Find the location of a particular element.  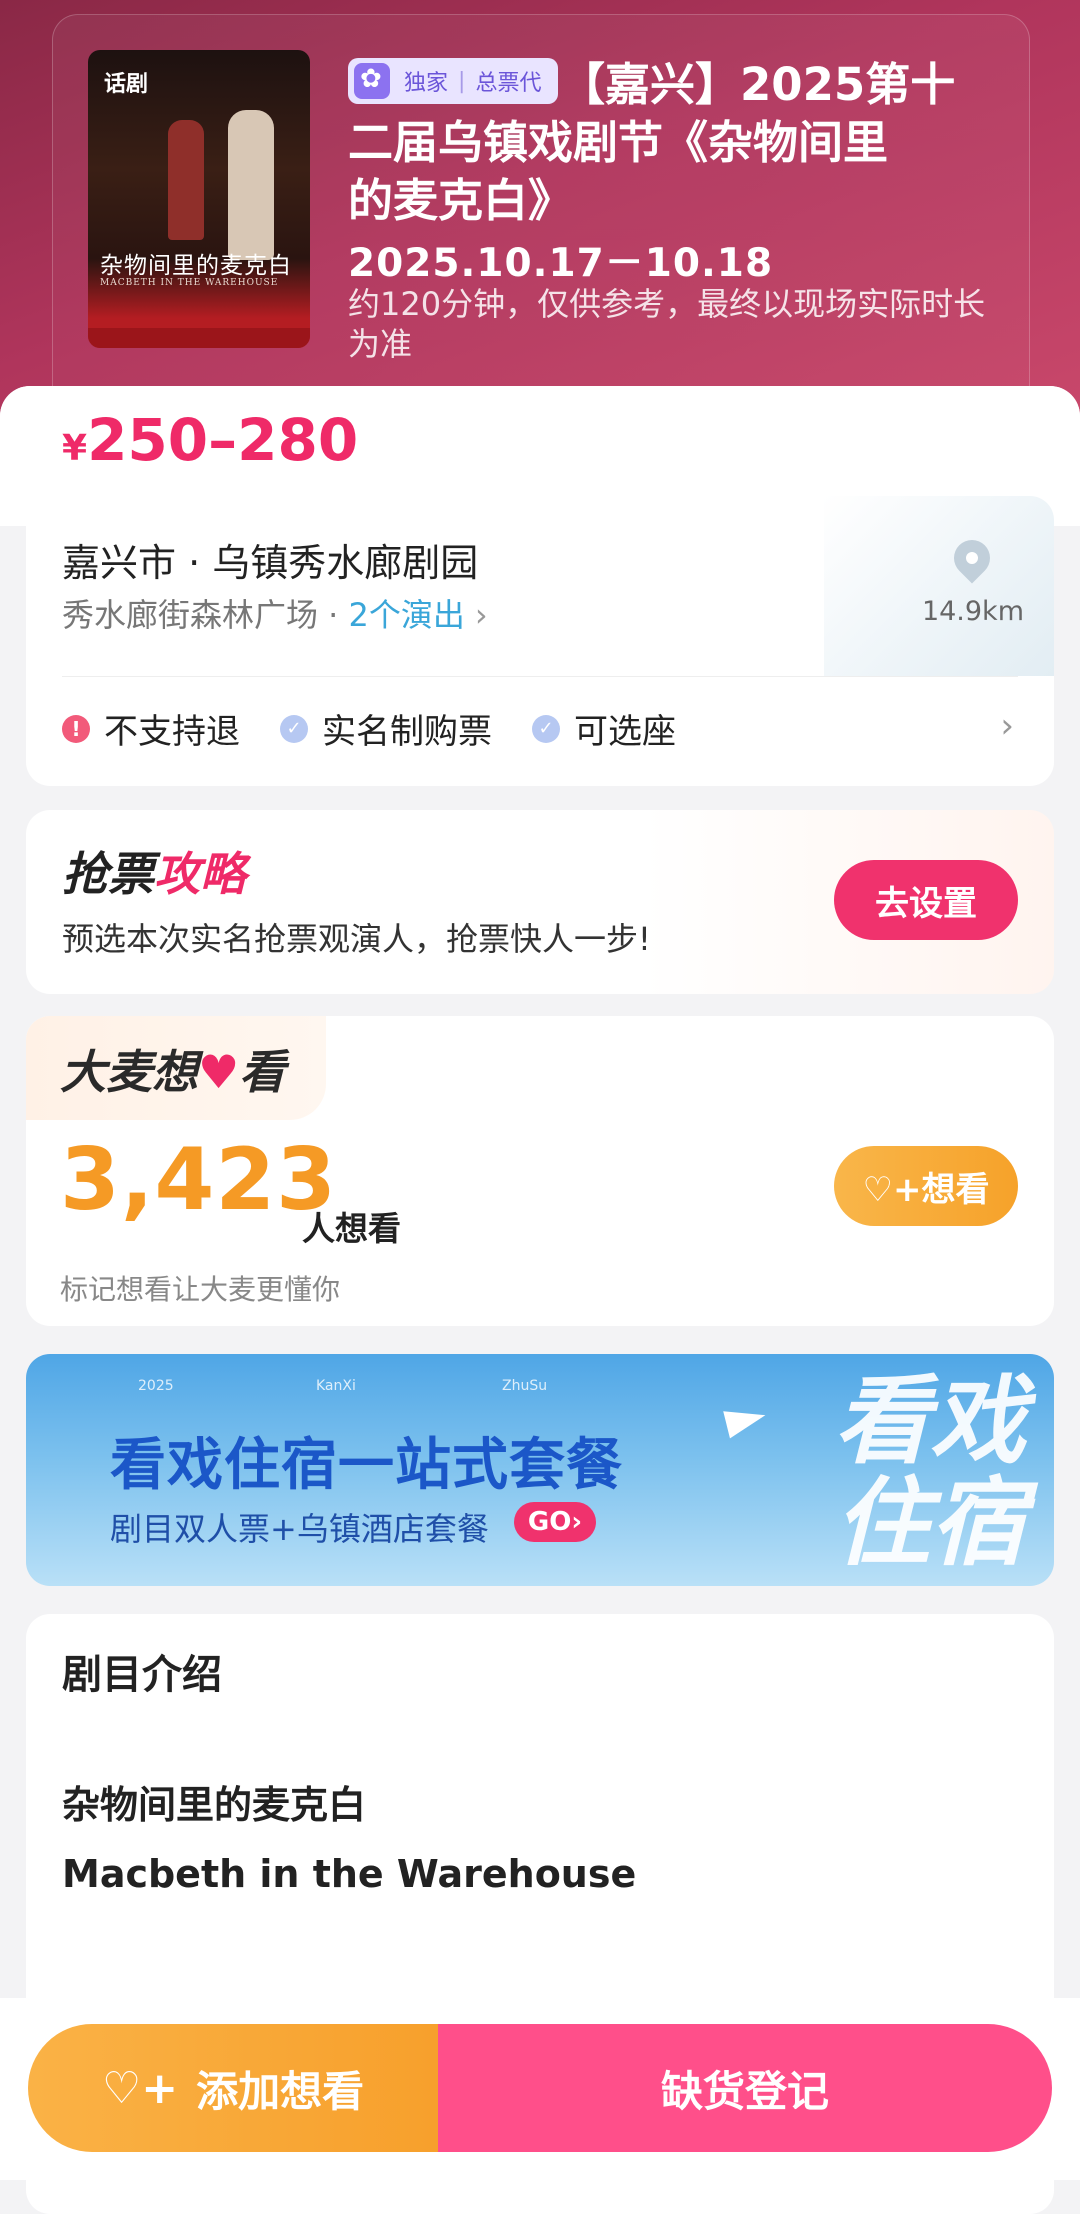

poster-footer is located at coordinates (199, 338).